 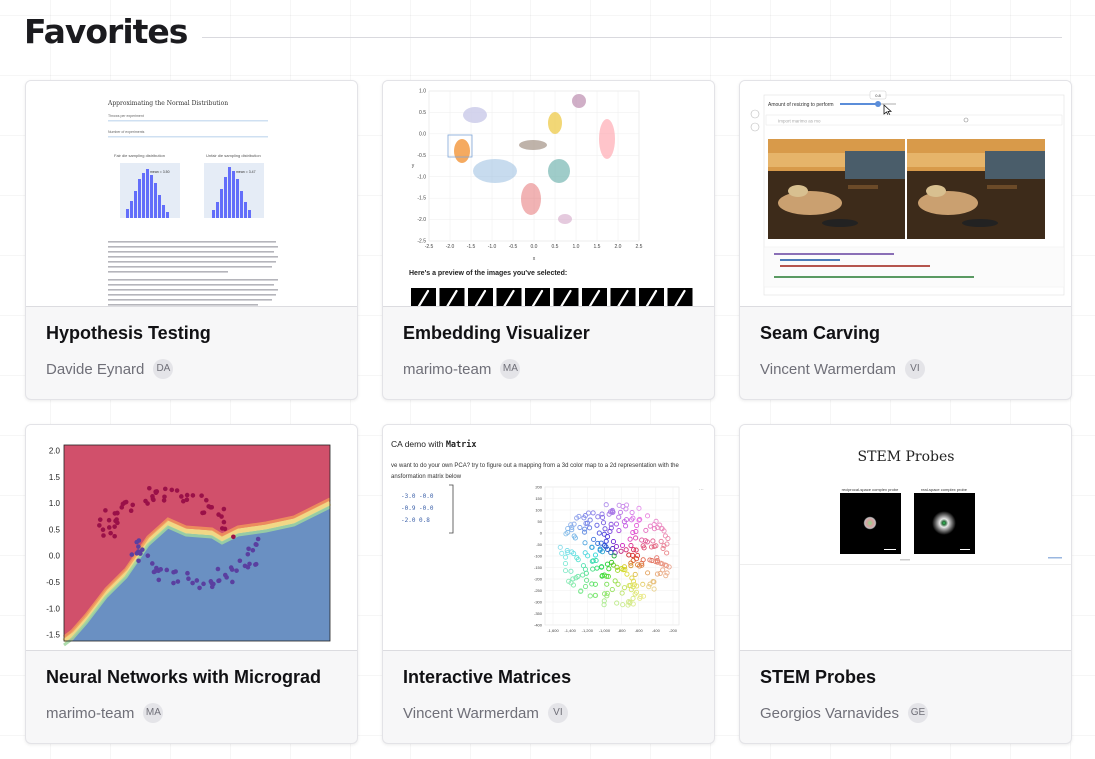 What do you see at coordinates (618, 247) in the screenshot?
I see `x-tick-label: 2.0` at bounding box center [618, 247].